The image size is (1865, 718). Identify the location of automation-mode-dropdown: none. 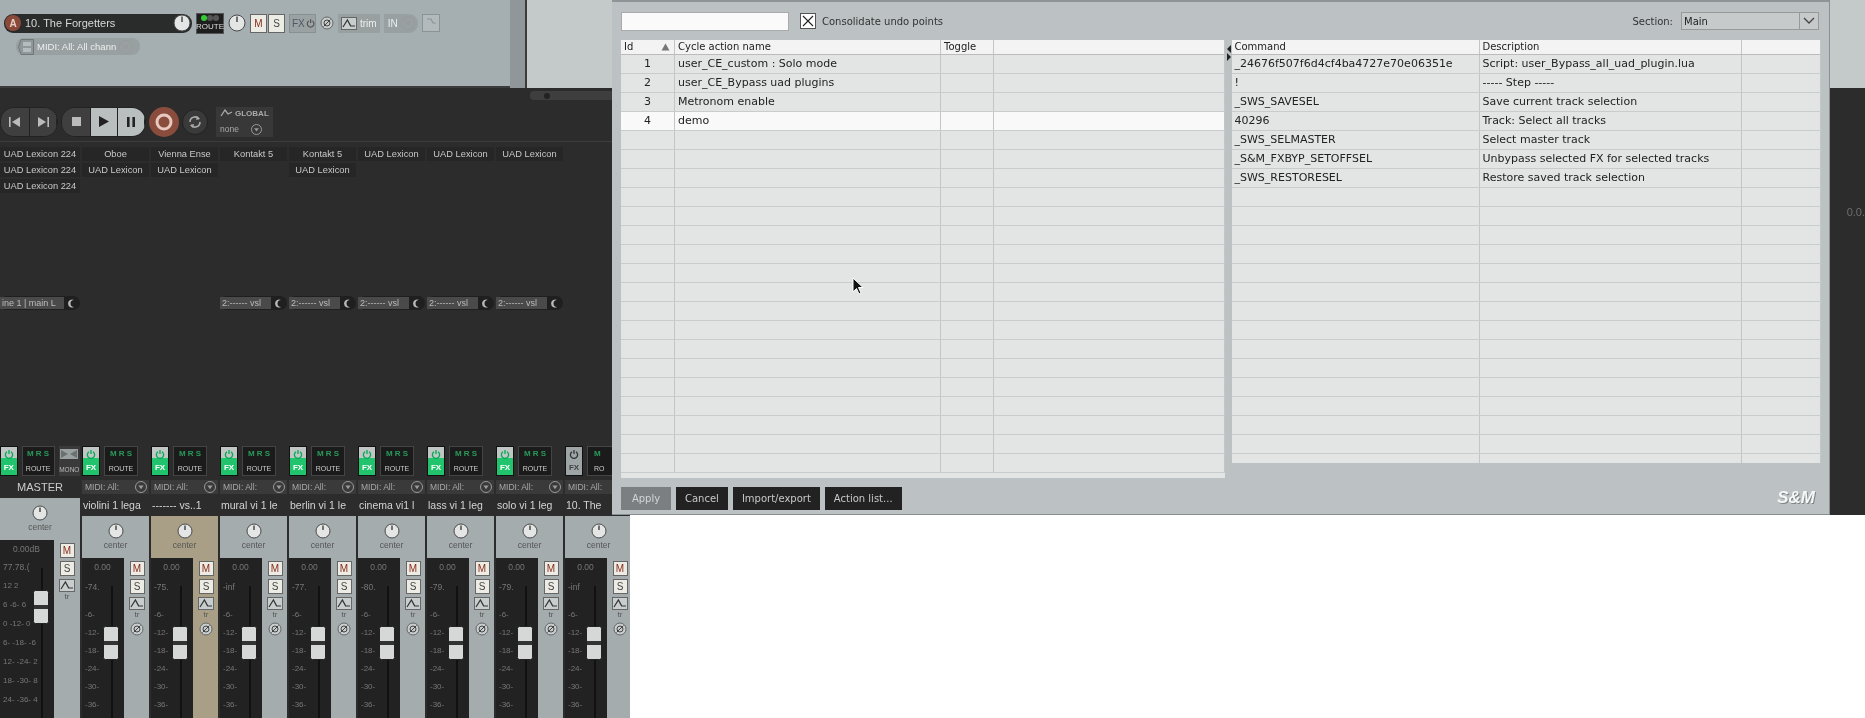
(244, 129).